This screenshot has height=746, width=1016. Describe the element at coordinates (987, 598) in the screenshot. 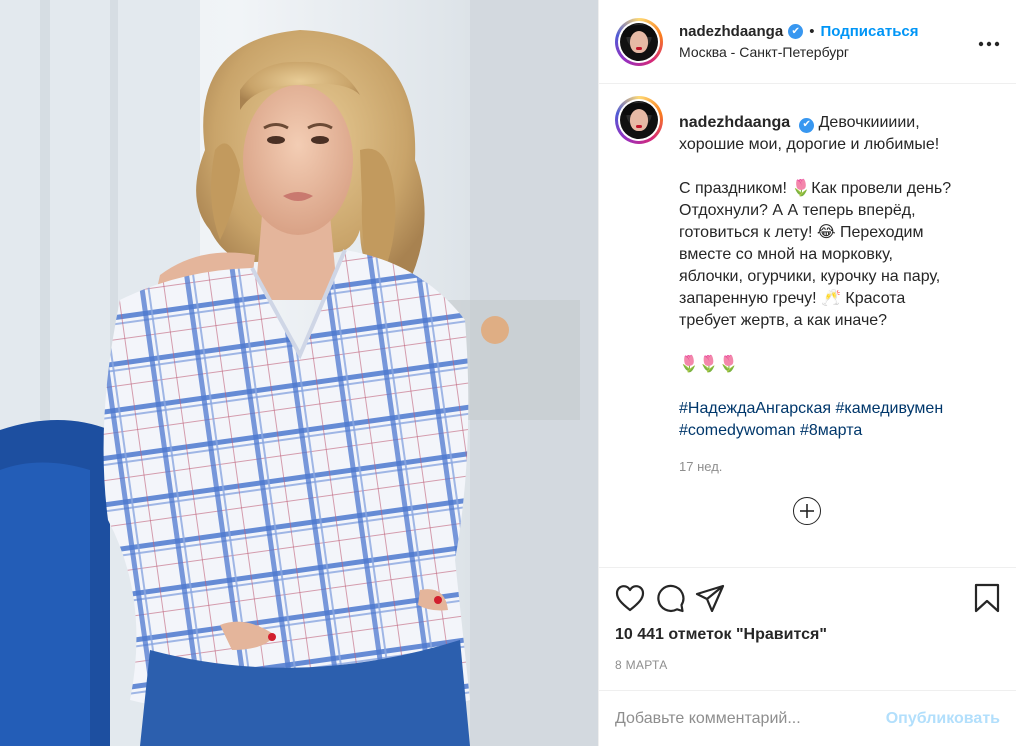

I see `bookmark-icon` at that location.